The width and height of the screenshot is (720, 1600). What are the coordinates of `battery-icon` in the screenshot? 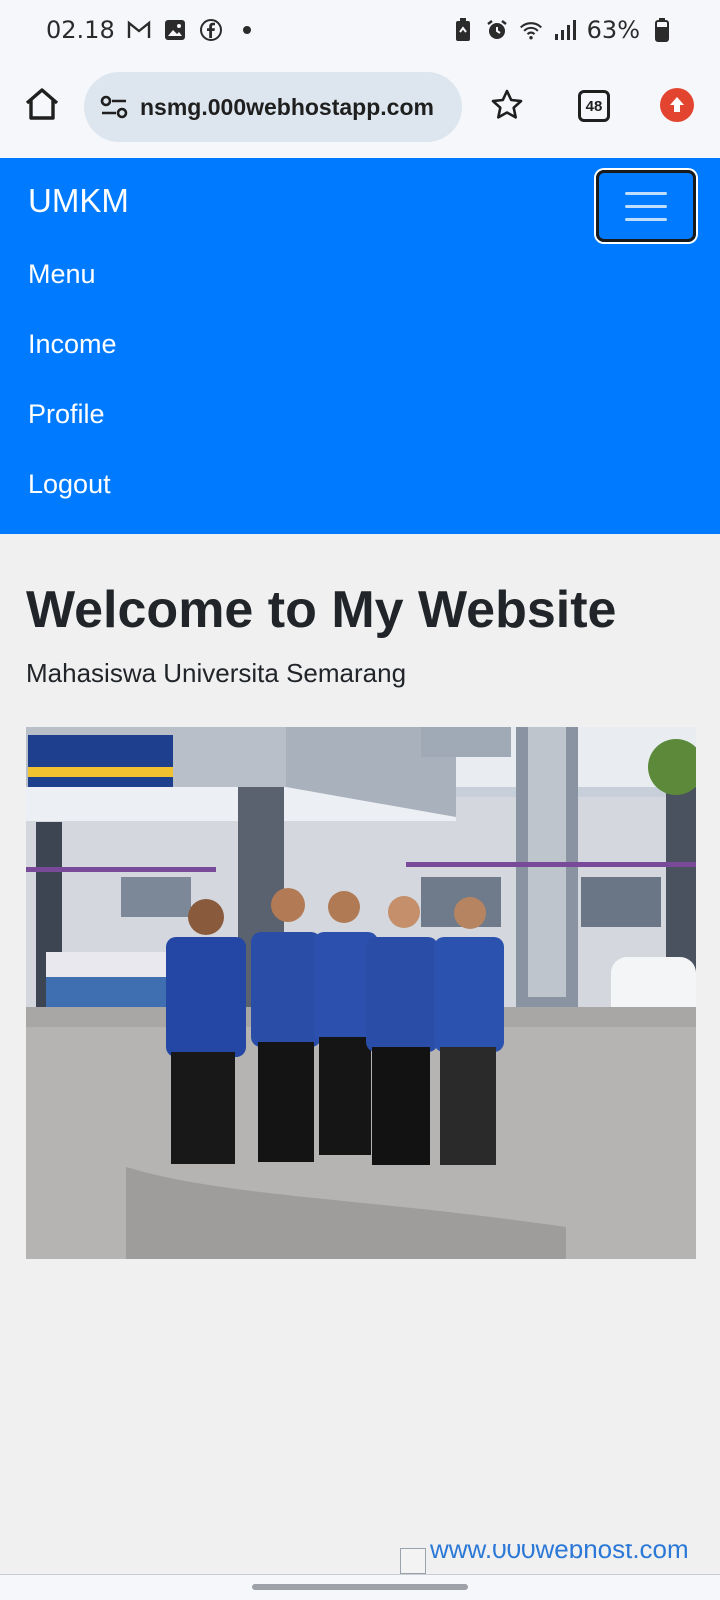 It's located at (662, 30).